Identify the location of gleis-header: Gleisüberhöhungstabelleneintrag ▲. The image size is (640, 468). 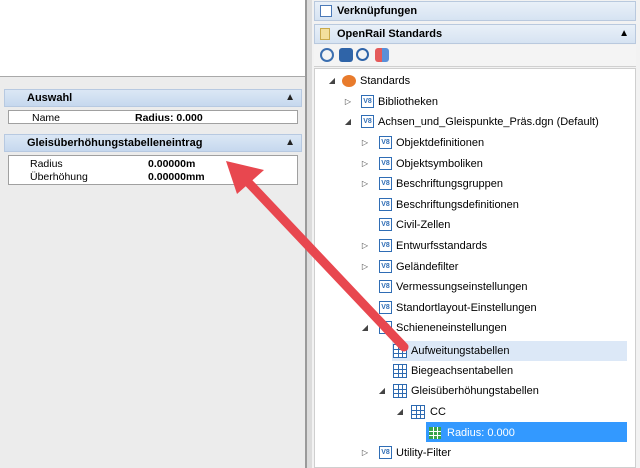
(153, 143).